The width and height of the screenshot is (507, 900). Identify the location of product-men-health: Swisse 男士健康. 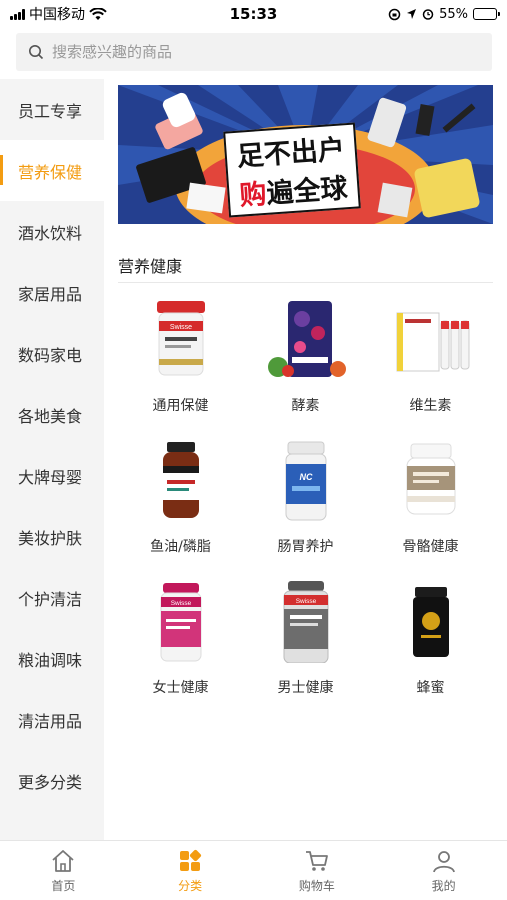
(305, 639).